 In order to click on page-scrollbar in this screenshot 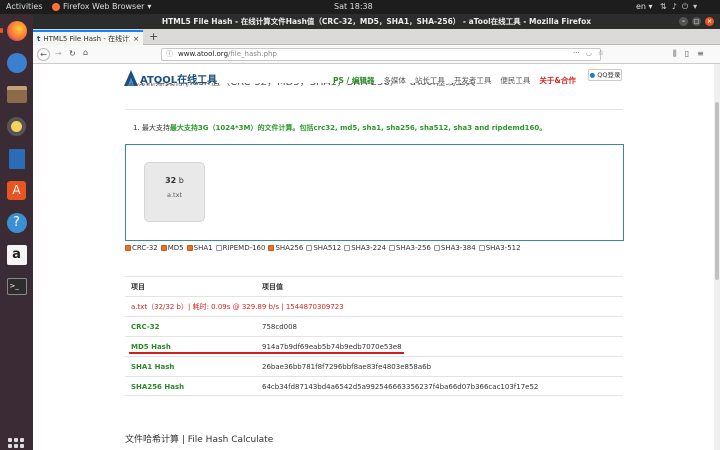, I will do `click(717, 257)`.